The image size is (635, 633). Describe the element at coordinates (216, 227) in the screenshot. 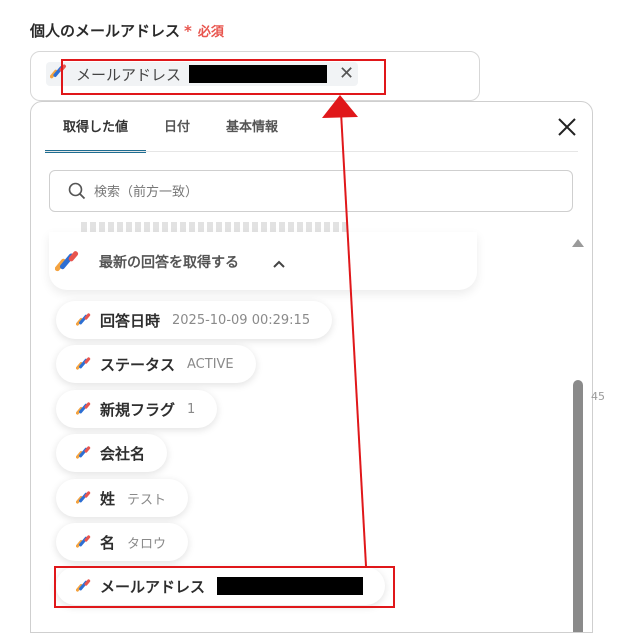

I see `clipped-previous-row` at that location.